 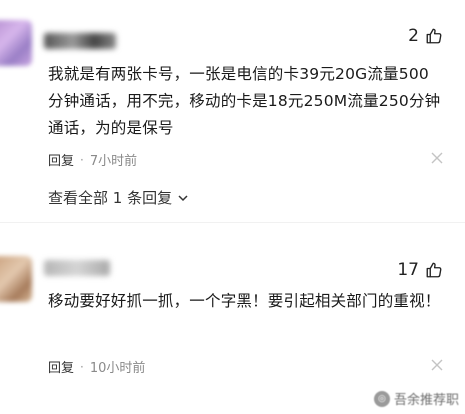 What do you see at coordinates (420, 270) in the screenshot?
I see `like-button: 17` at bounding box center [420, 270].